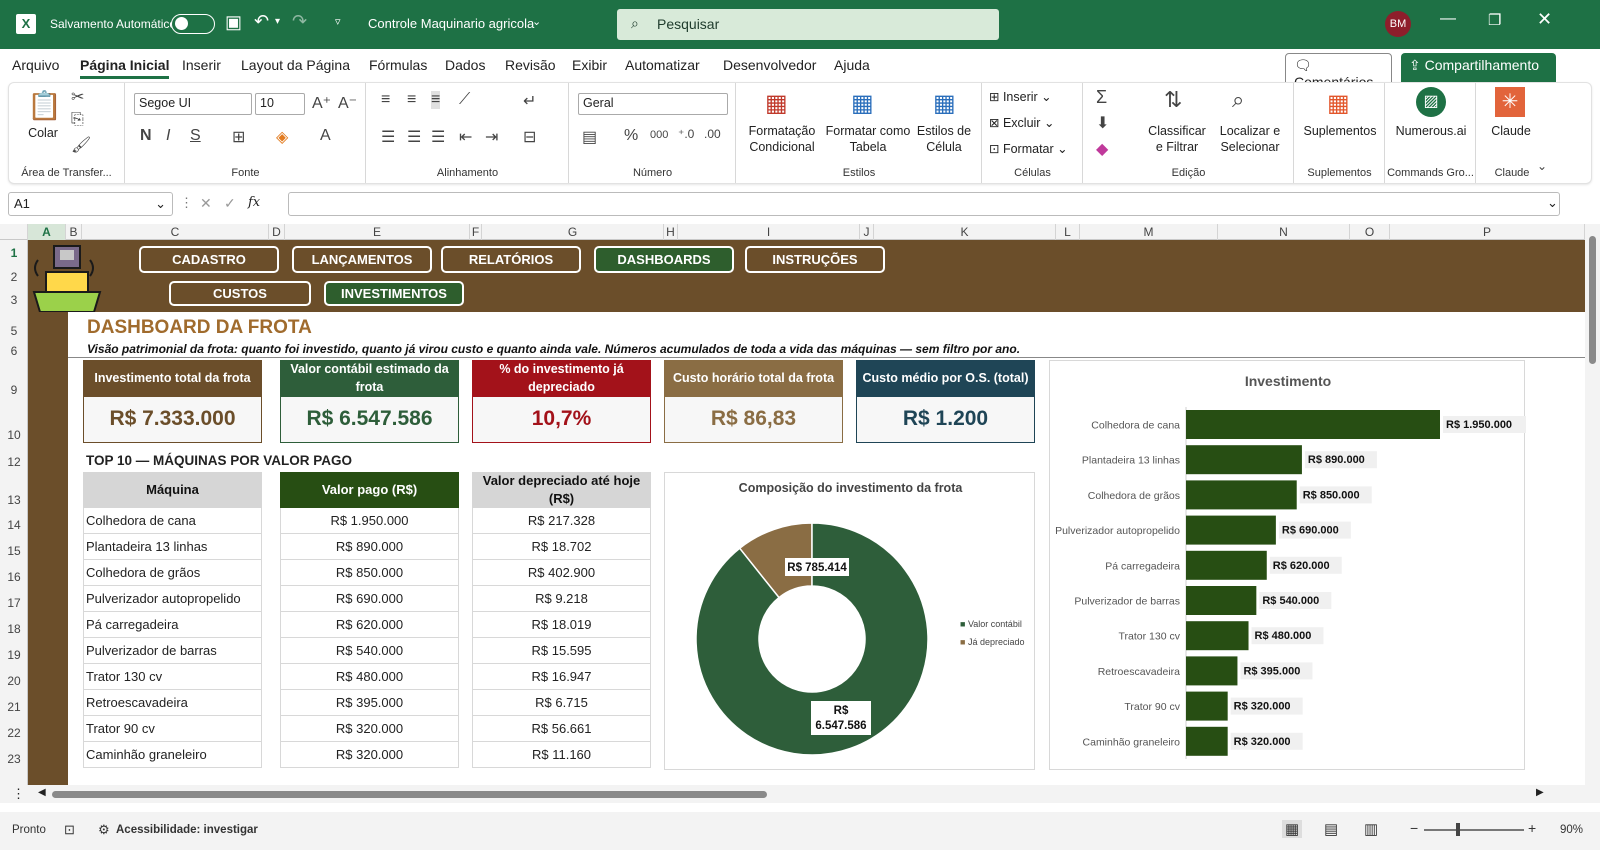  Describe the element at coordinates (90, 204) in the screenshot. I see `name-box: A1 ⌄` at that location.